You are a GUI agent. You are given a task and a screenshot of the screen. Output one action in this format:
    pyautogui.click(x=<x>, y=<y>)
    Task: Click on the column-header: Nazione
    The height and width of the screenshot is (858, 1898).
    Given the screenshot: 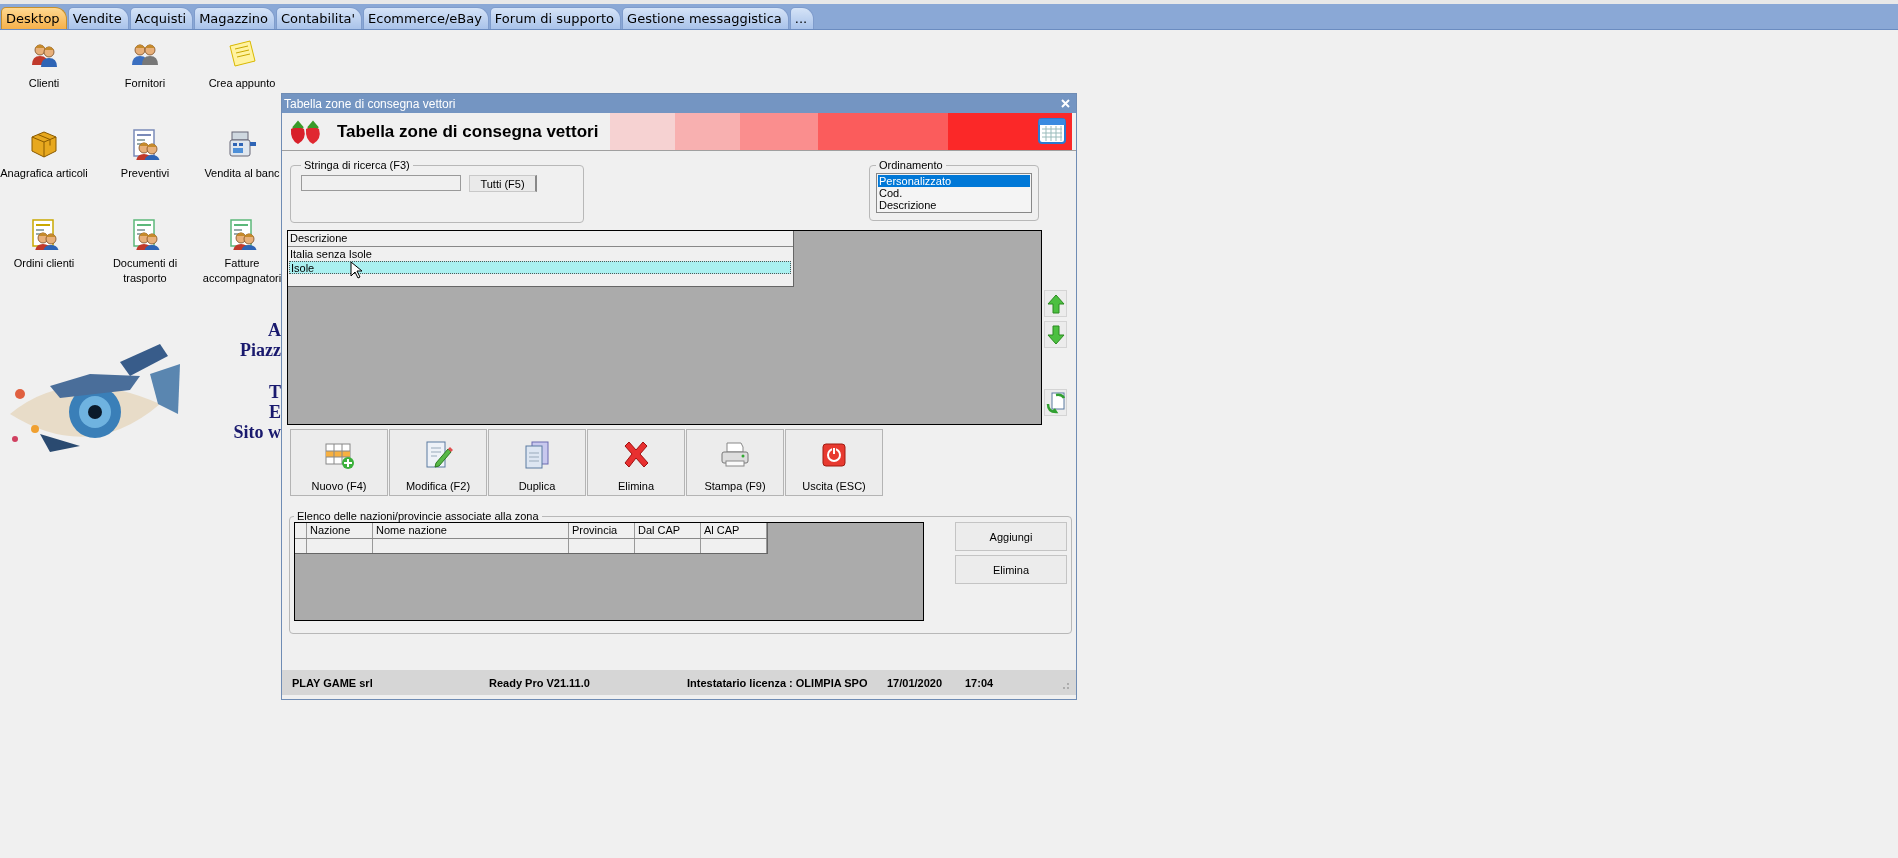 What is the action you would take?
    pyautogui.click(x=340, y=530)
    